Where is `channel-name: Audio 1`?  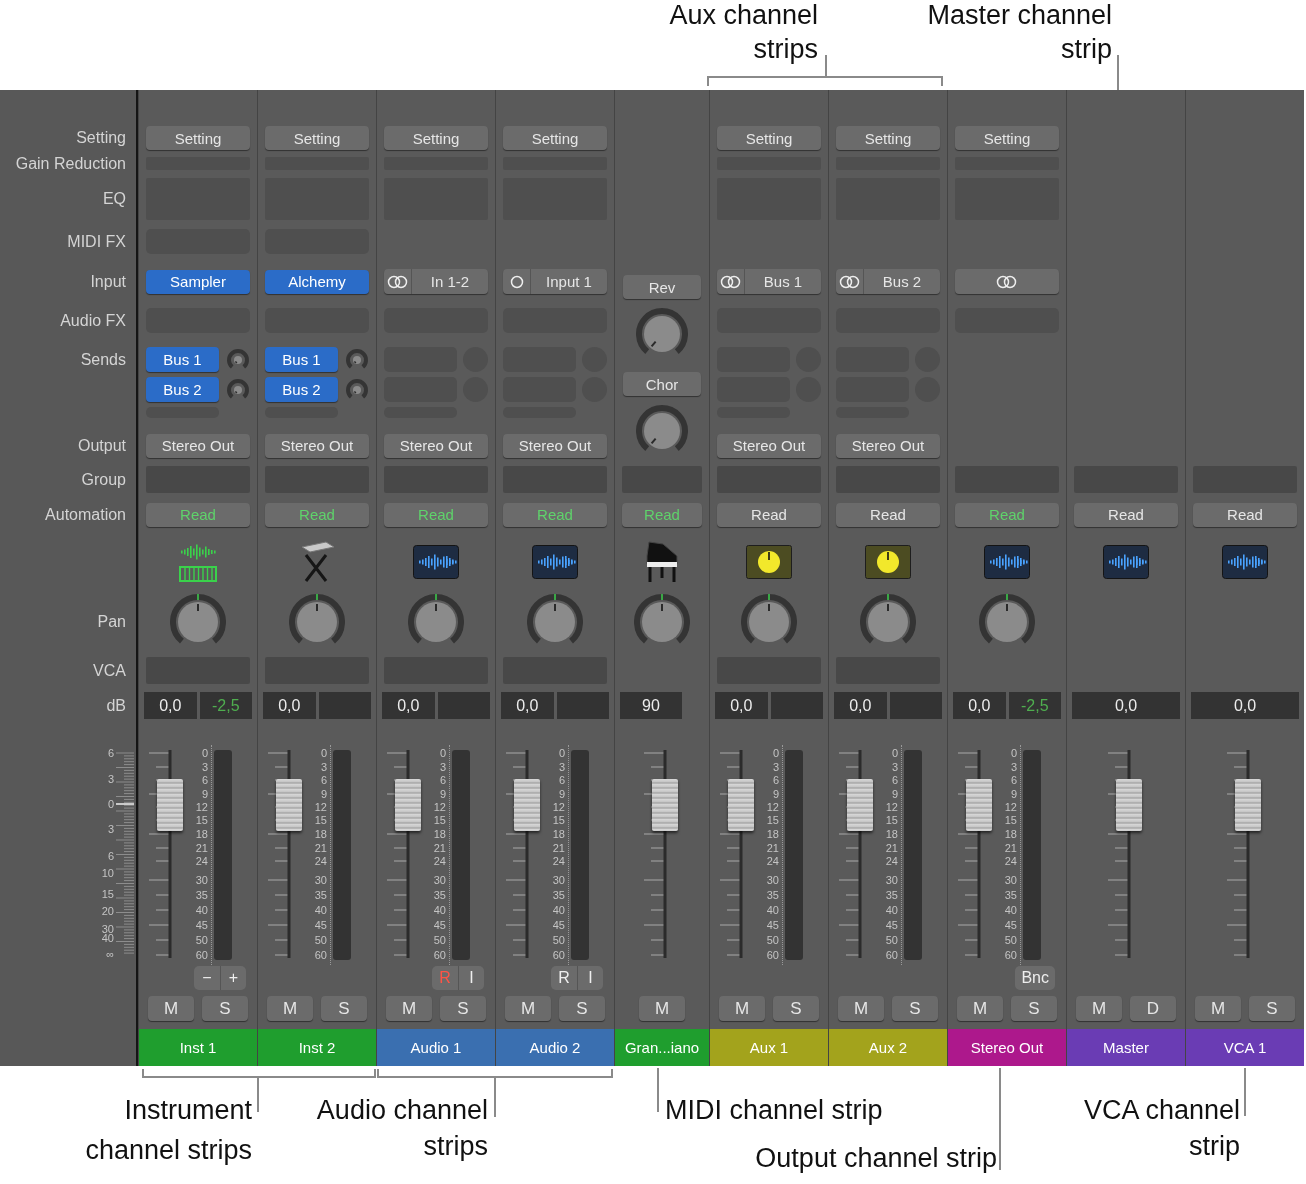 channel-name: Audio 1 is located at coordinates (436, 1047).